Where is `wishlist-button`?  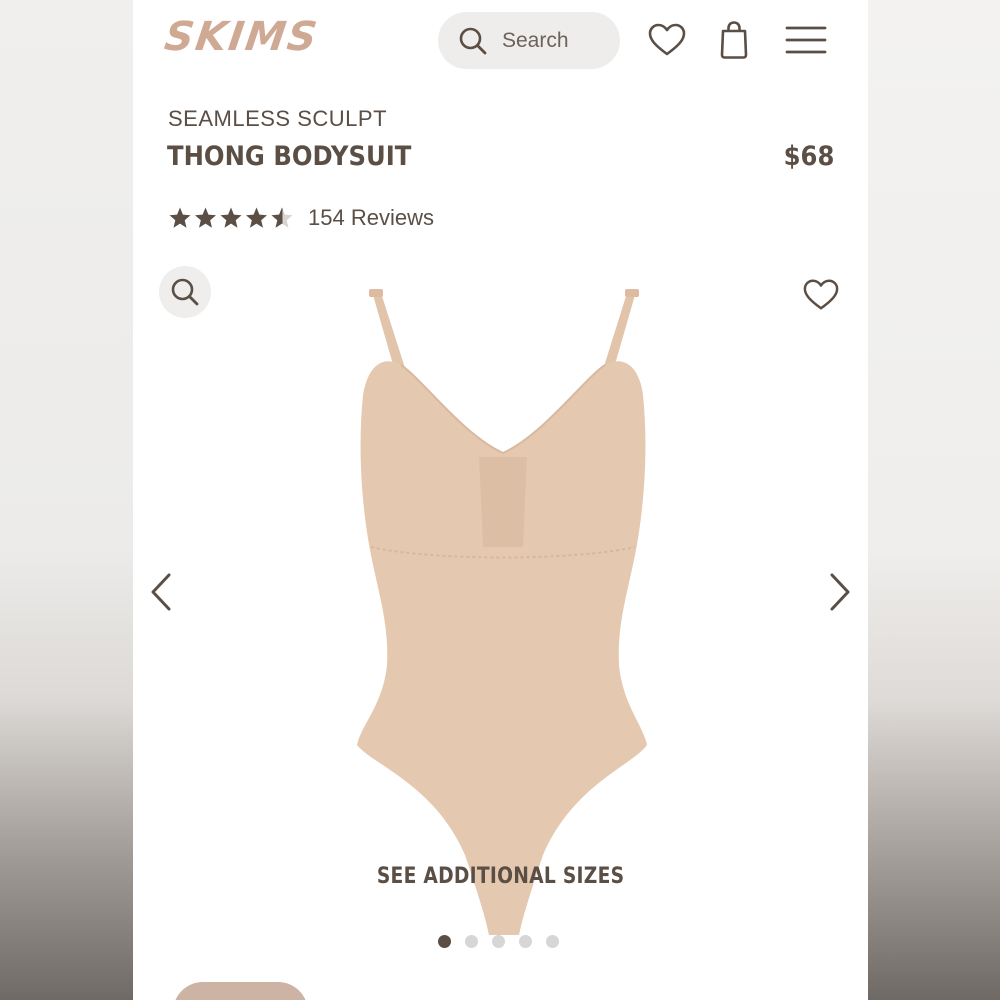
wishlist-button is located at coordinates (667, 40).